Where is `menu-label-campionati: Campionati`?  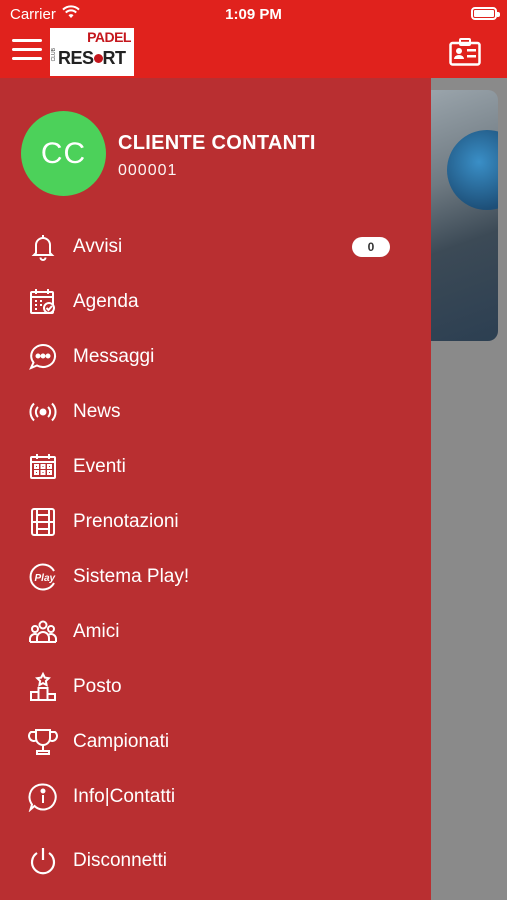
menu-label-campionati: Campionati is located at coordinates (121, 741).